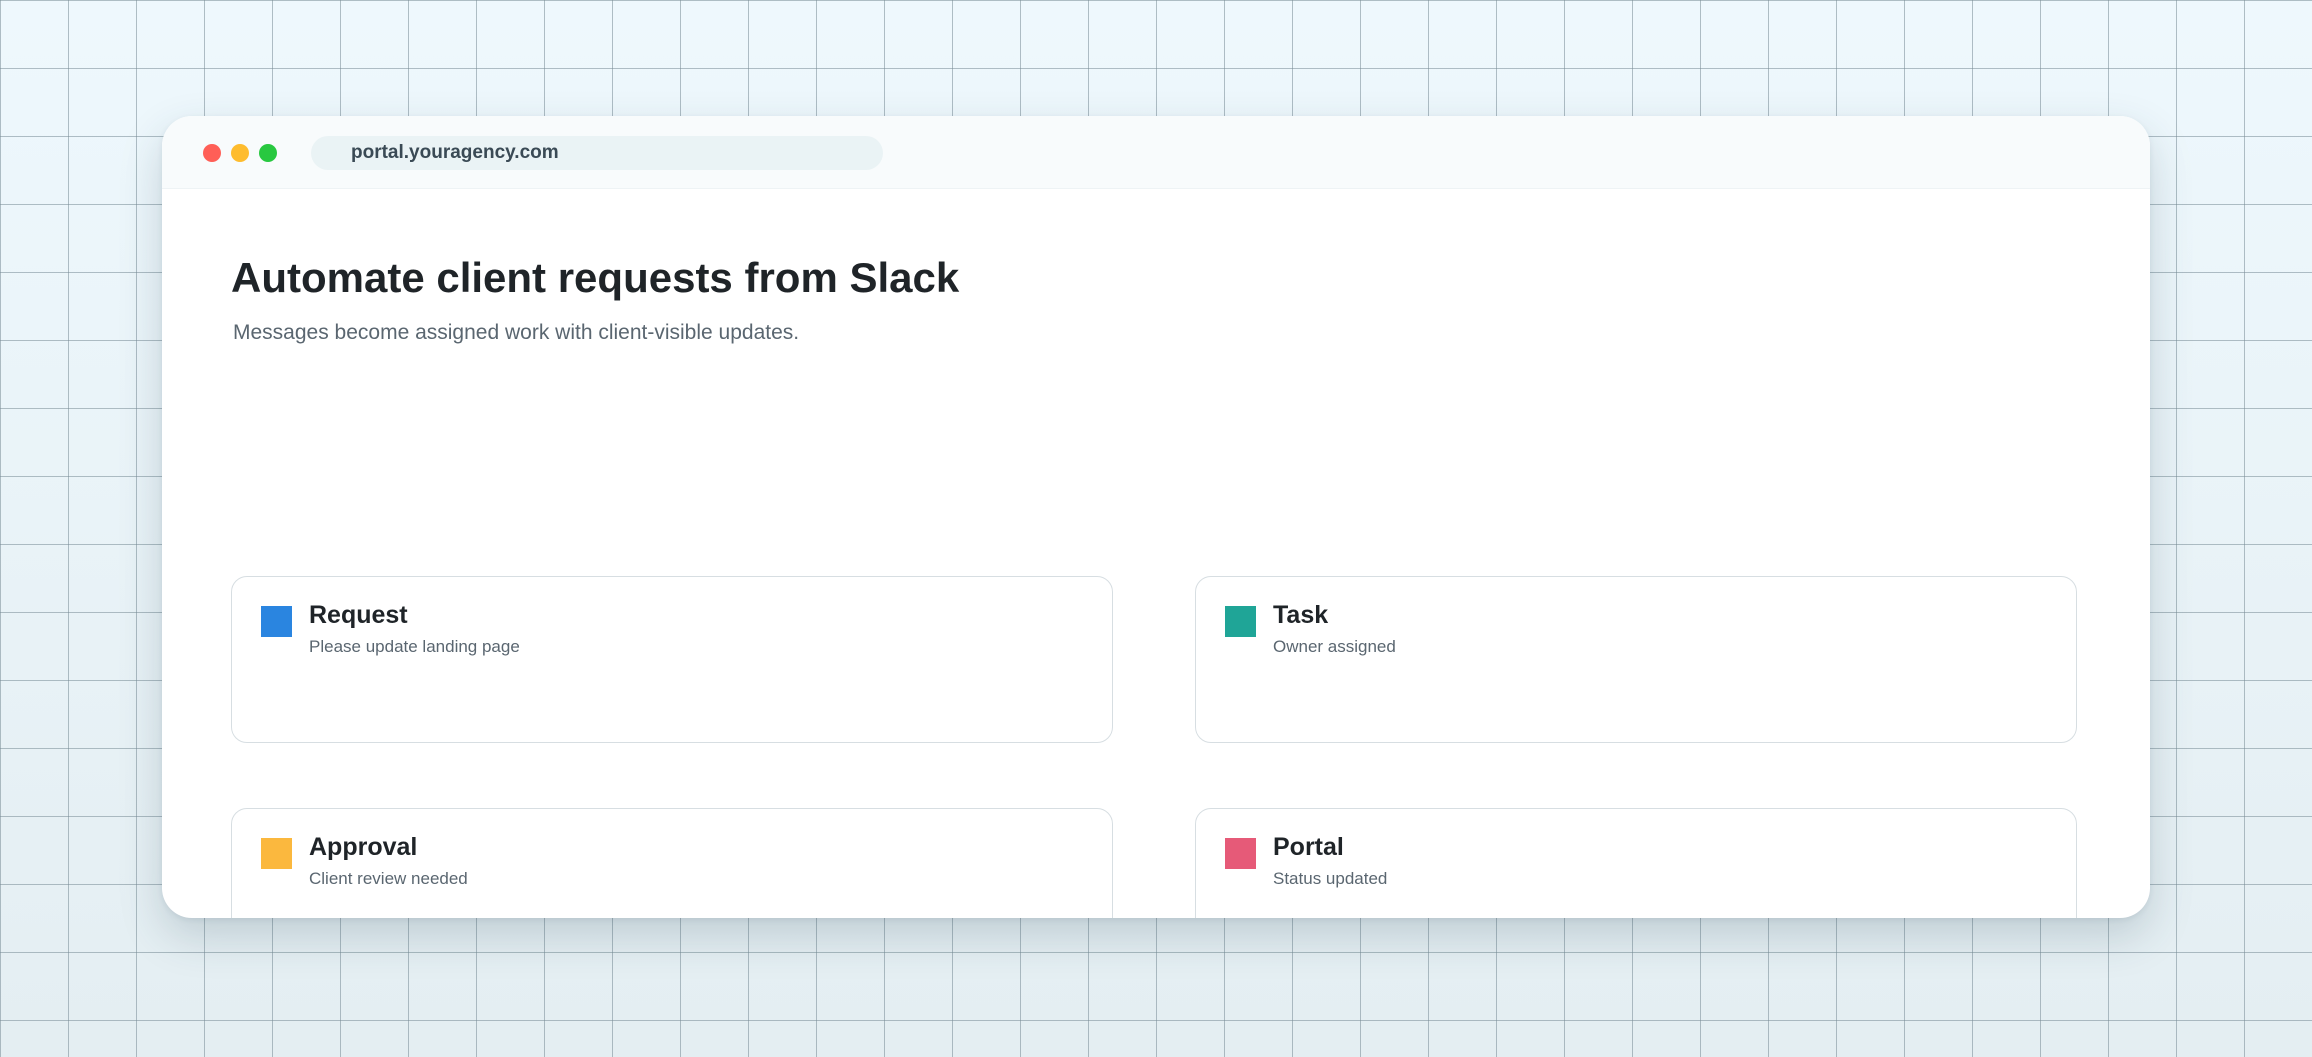 This screenshot has height=1057, width=2312. I want to click on browser-titlebar: portal.youragency.com, so click(1156, 152).